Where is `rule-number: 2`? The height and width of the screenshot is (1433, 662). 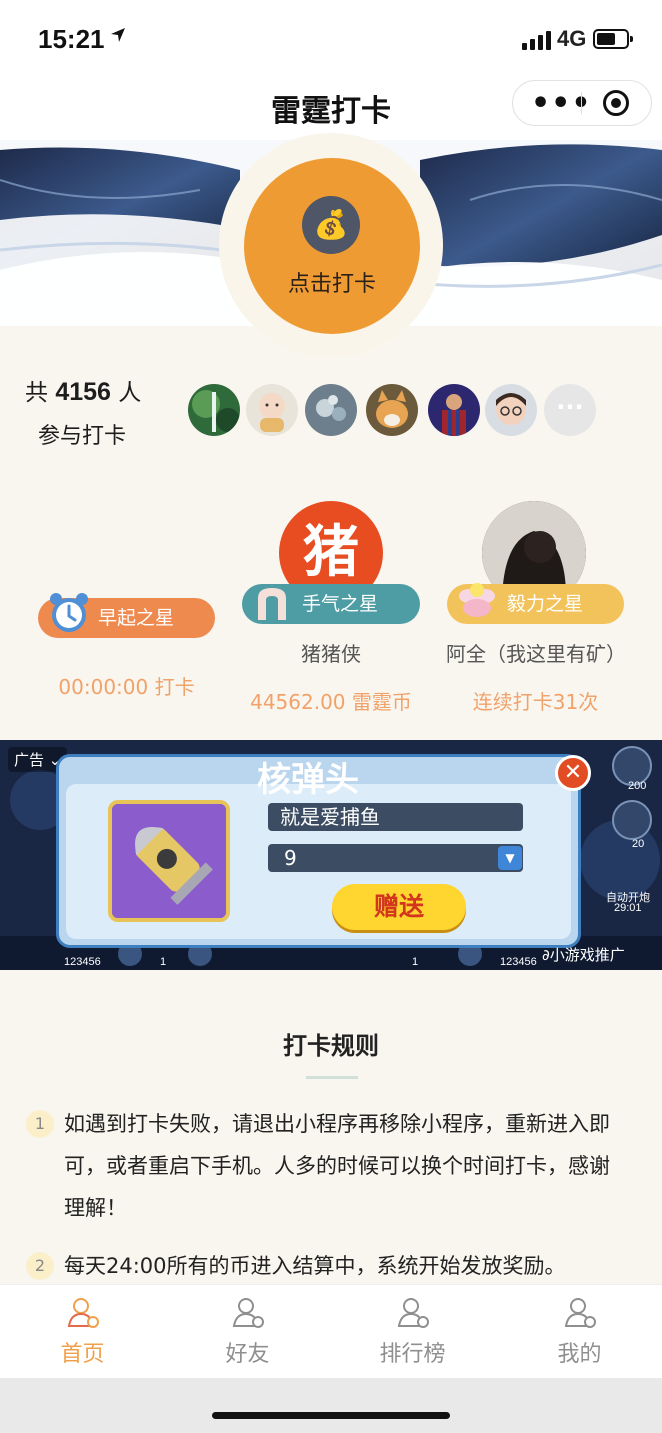 rule-number: 2 is located at coordinates (40, 1266).